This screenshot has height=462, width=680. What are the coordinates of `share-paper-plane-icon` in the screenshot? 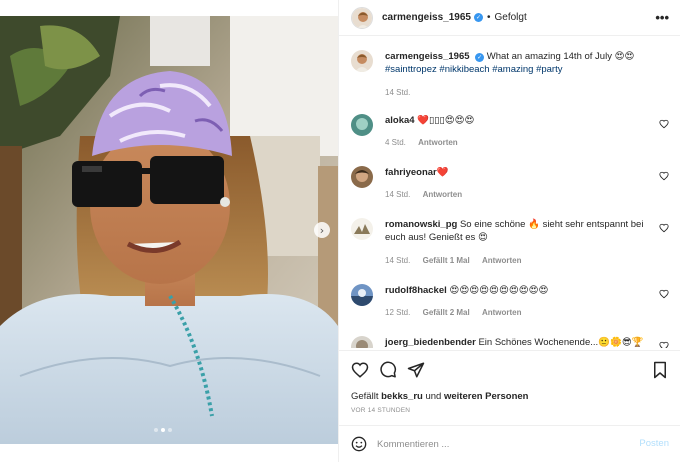 It's located at (416, 370).